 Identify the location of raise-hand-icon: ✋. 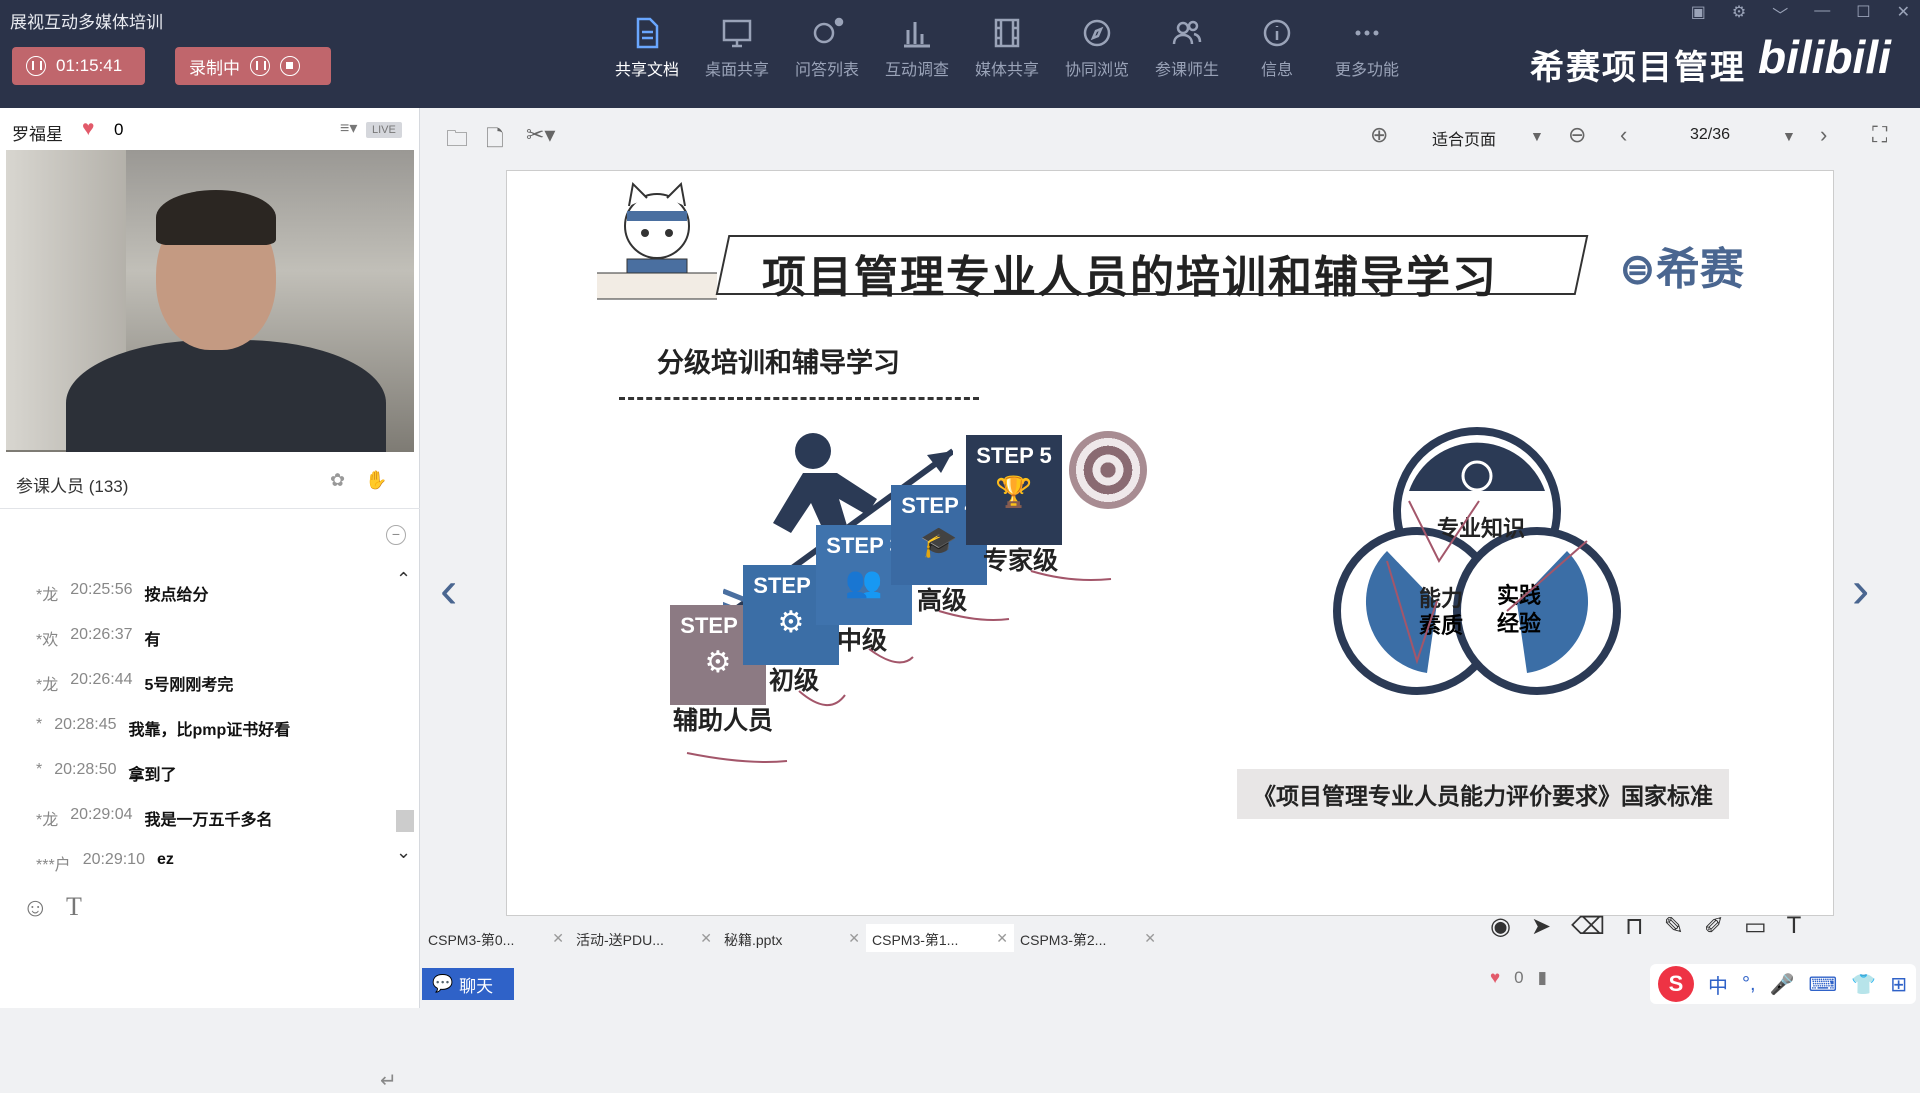
(376, 480).